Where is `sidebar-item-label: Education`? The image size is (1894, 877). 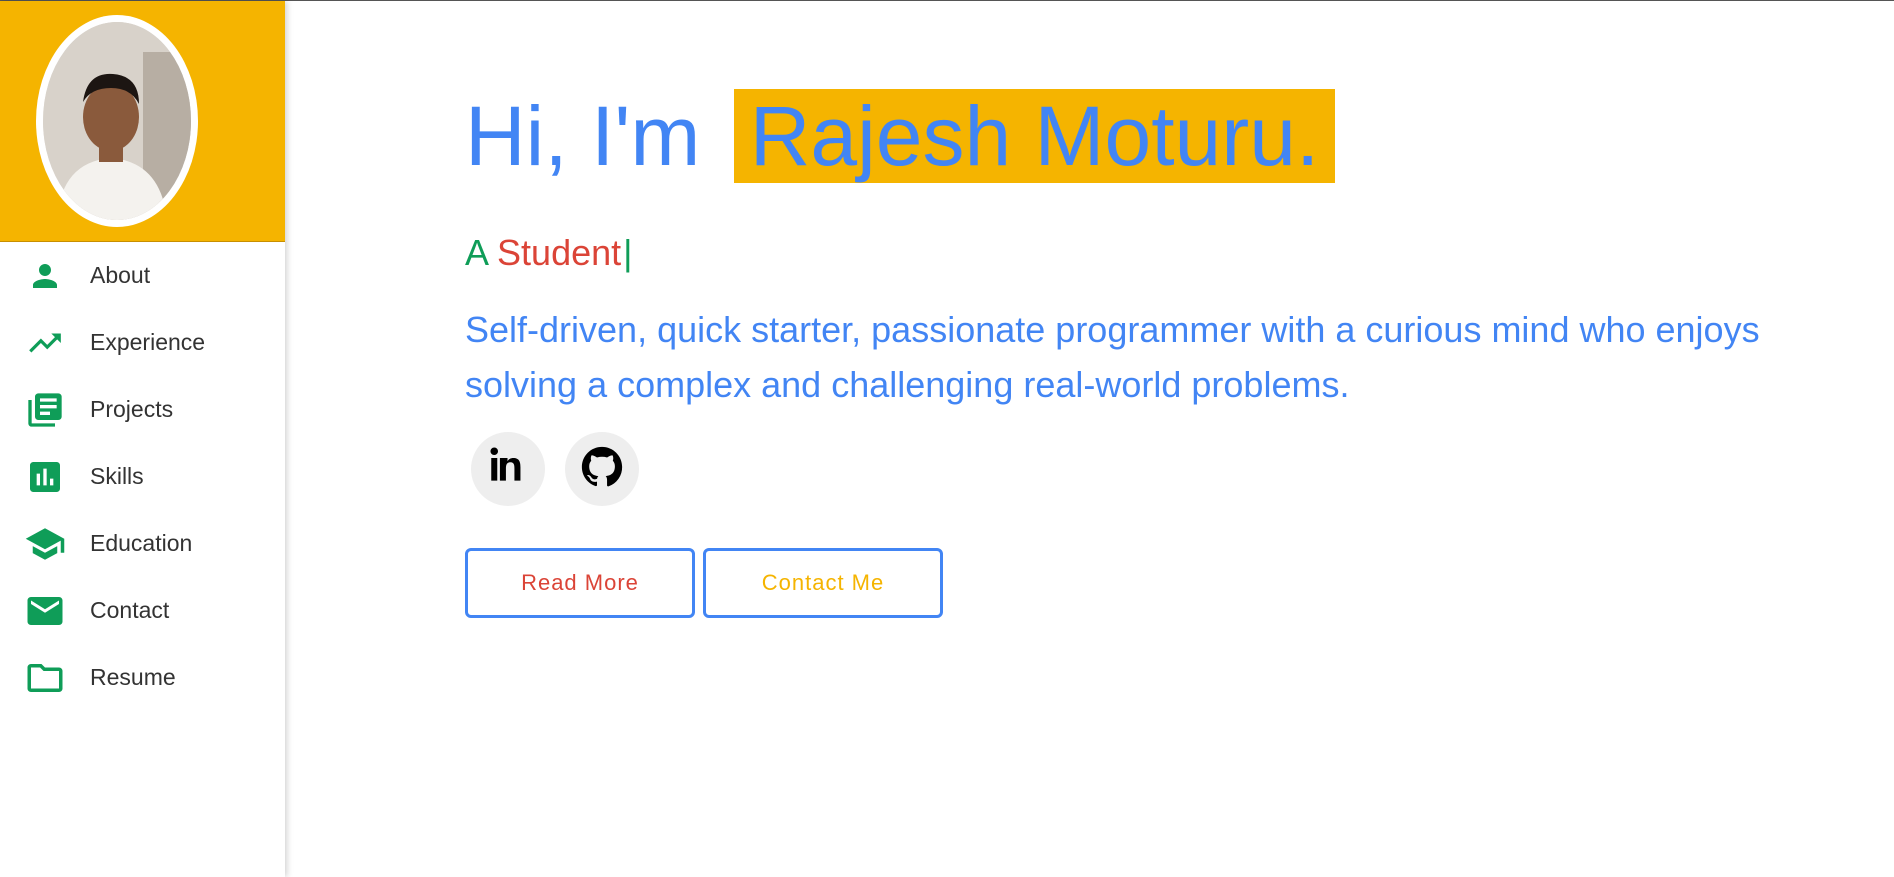
sidebar-item-label: Education is located at coordinates (141, 543).